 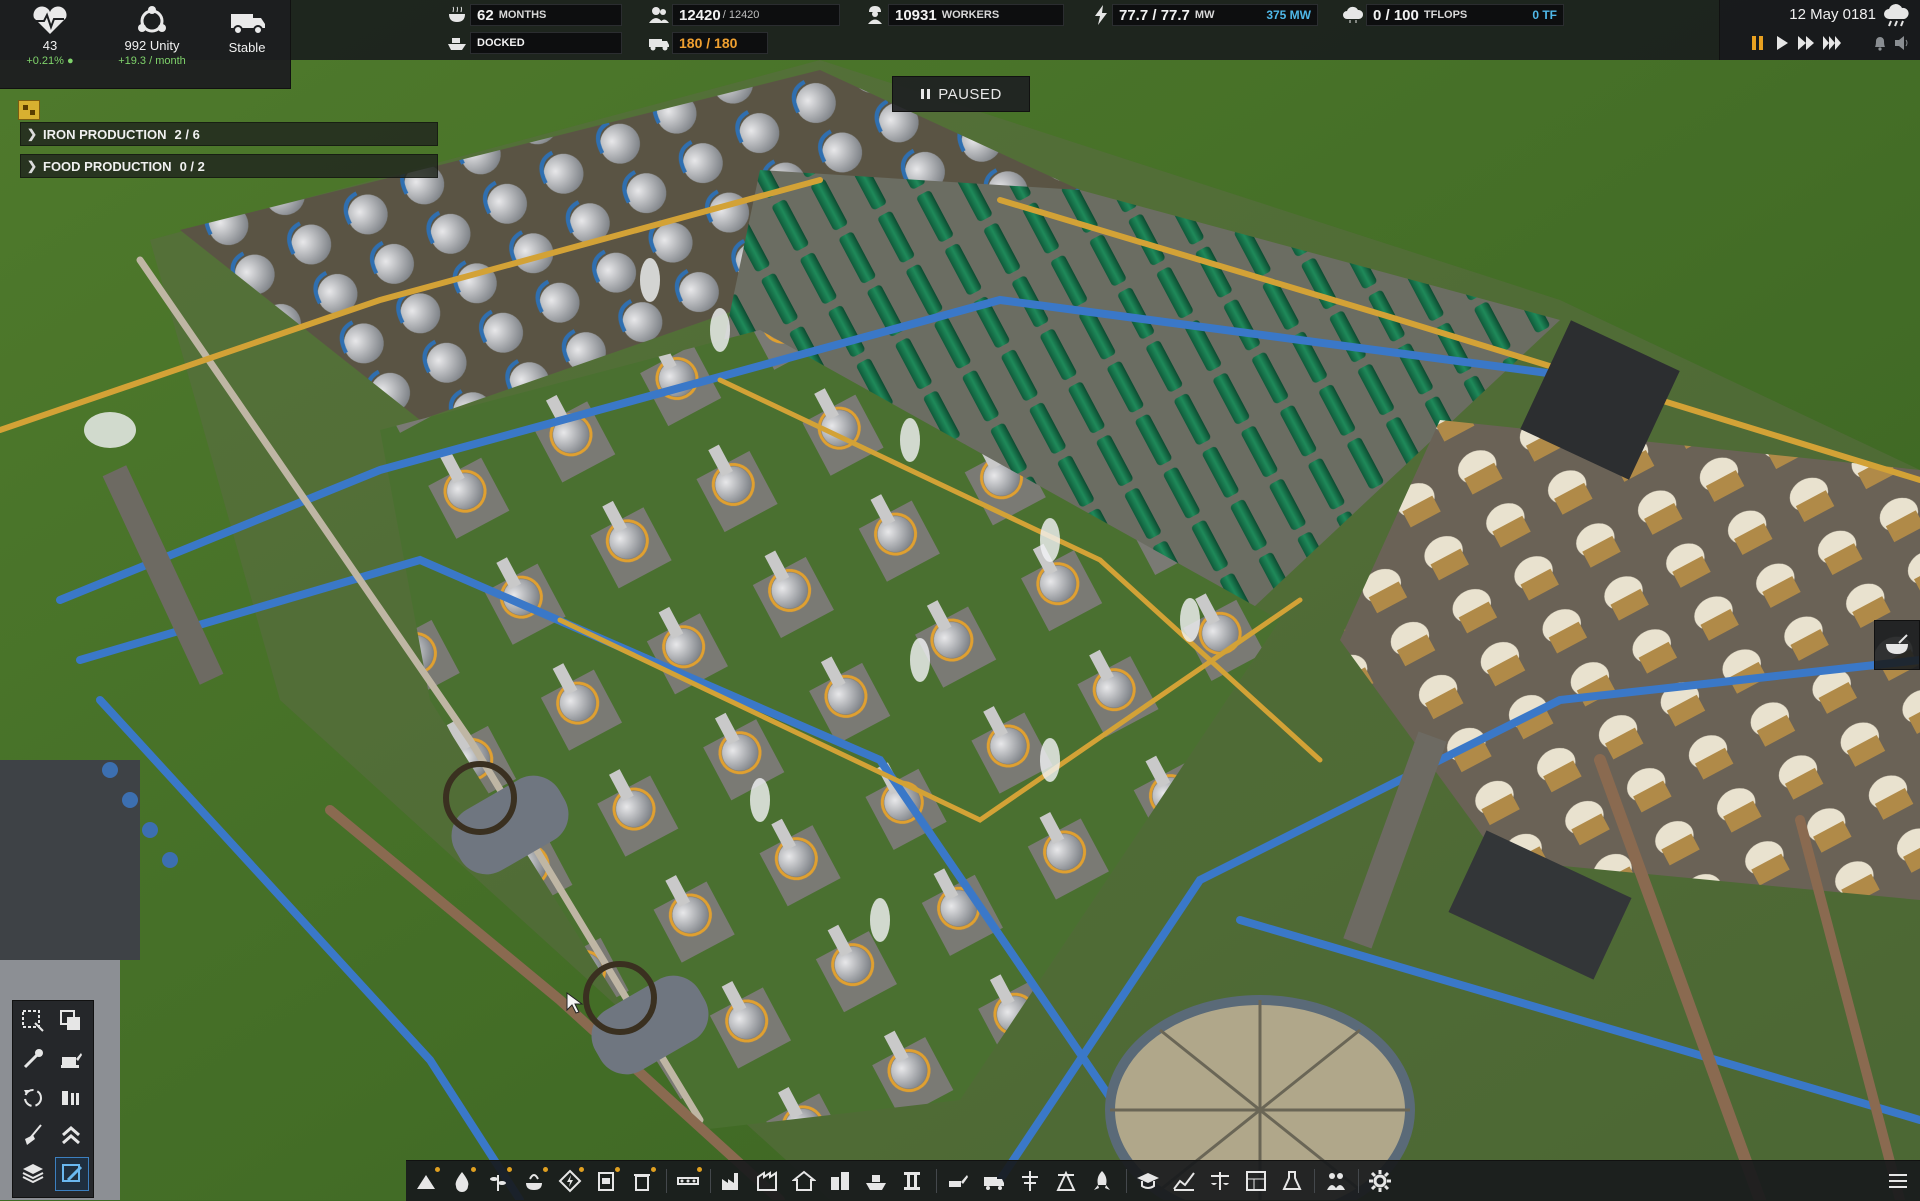 I want to click on pillar-icon, so click(x=912, y=1181).